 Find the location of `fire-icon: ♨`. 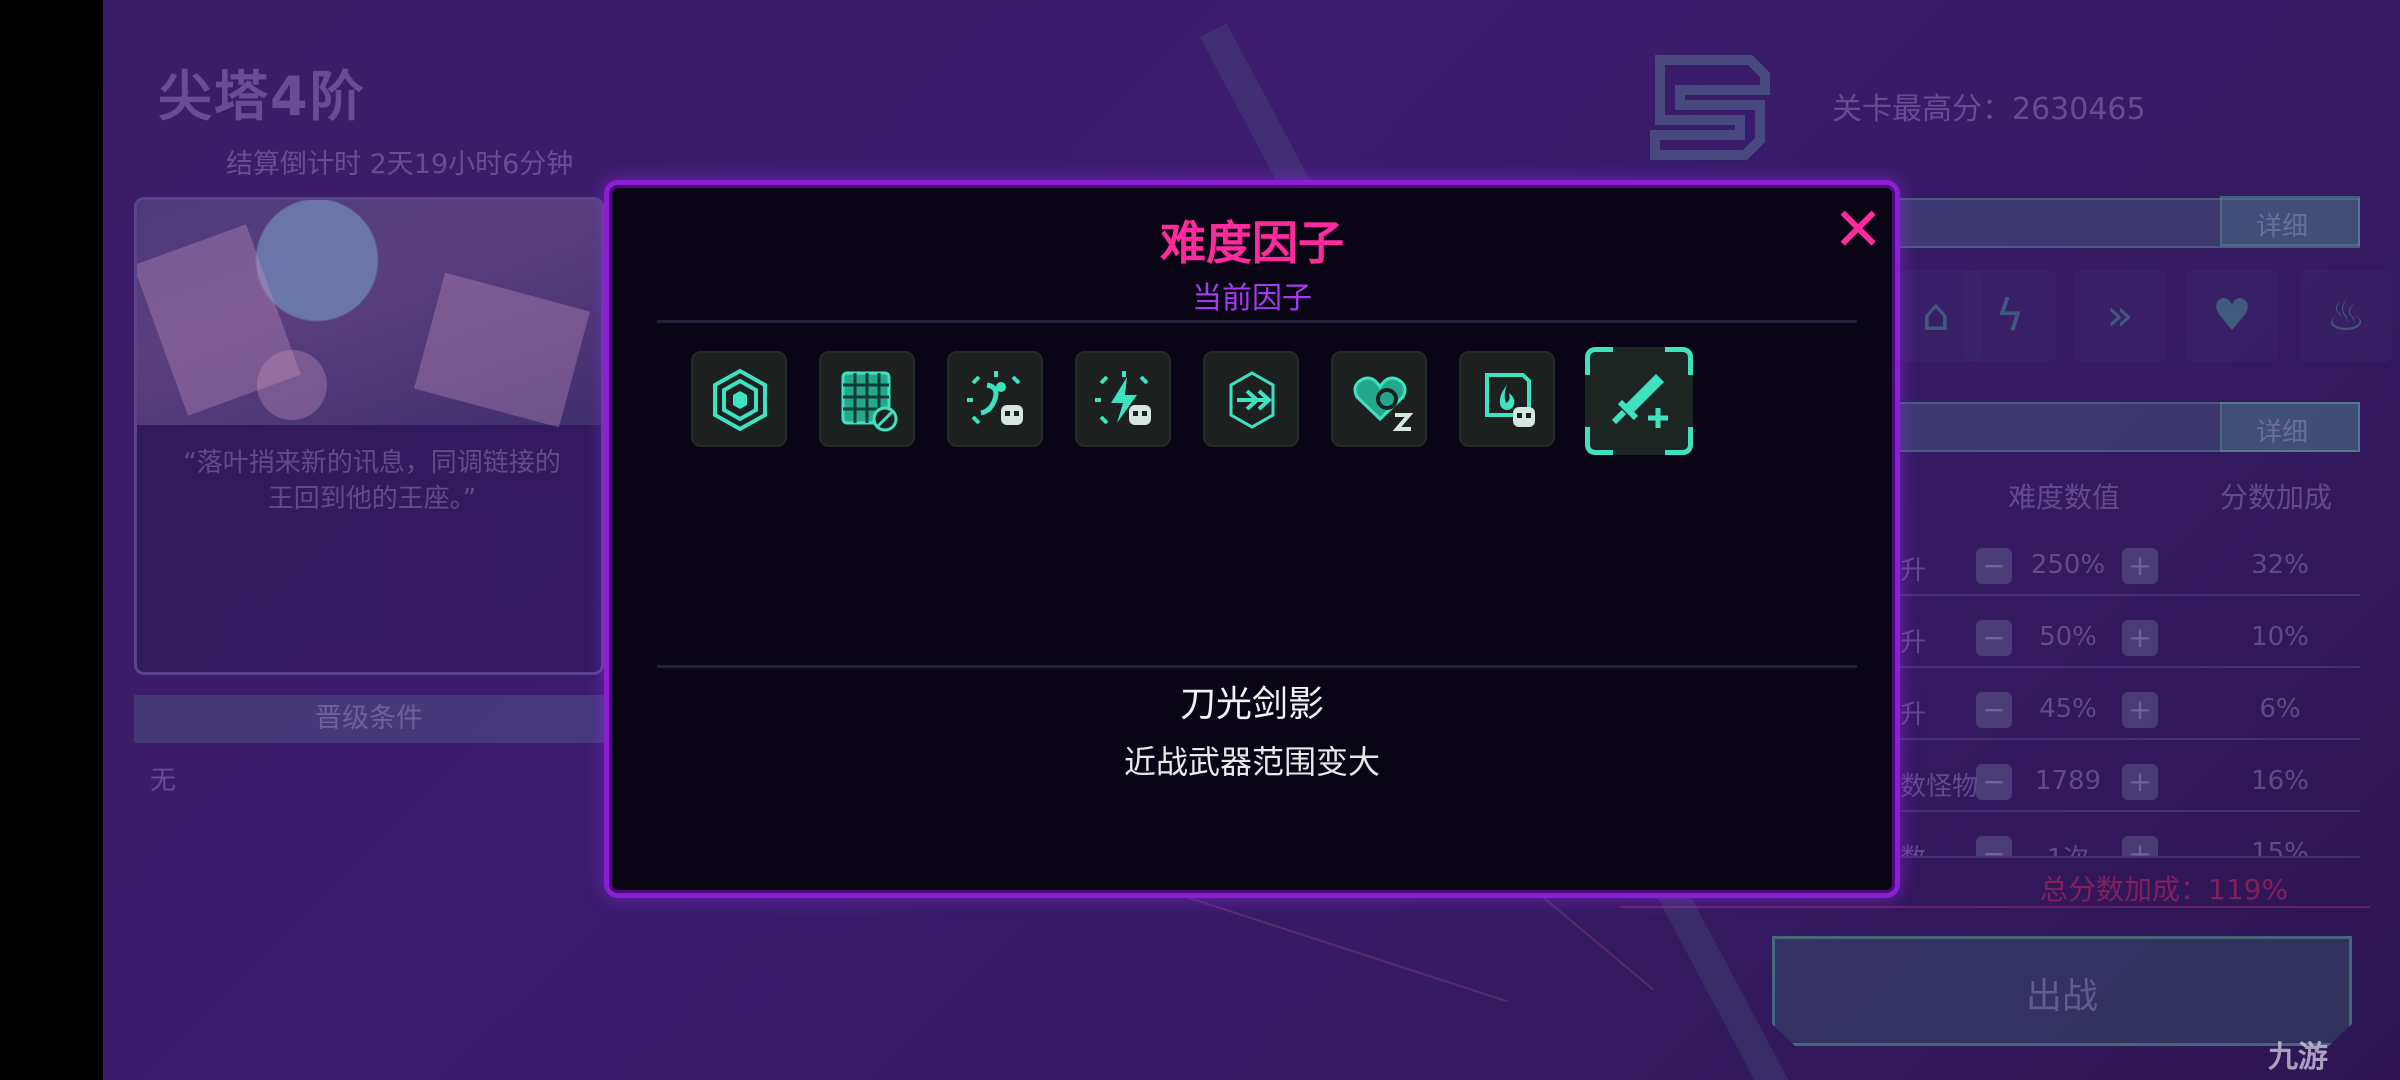

fire-icon: ♨ is located at coordinates (2346, 316).